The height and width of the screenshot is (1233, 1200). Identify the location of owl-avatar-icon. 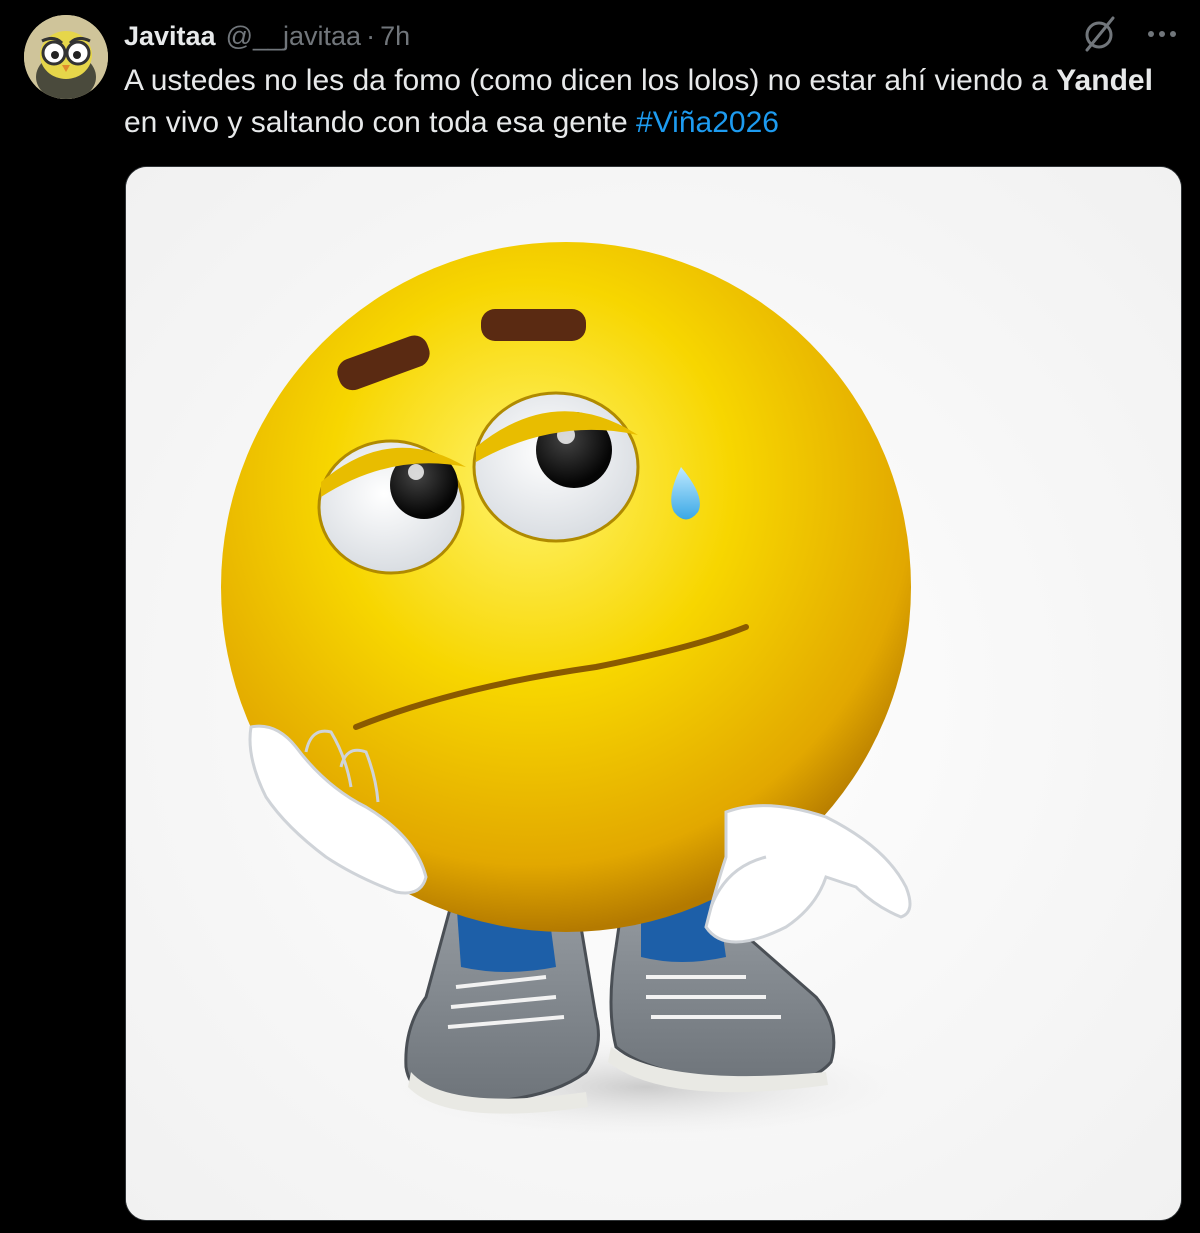
(66, 57).